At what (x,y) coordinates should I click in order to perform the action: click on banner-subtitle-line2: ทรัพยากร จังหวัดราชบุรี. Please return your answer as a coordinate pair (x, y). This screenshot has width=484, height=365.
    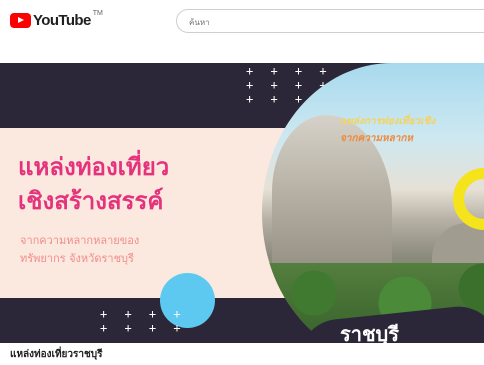
    Looking at the image, I should click on (77, 258).